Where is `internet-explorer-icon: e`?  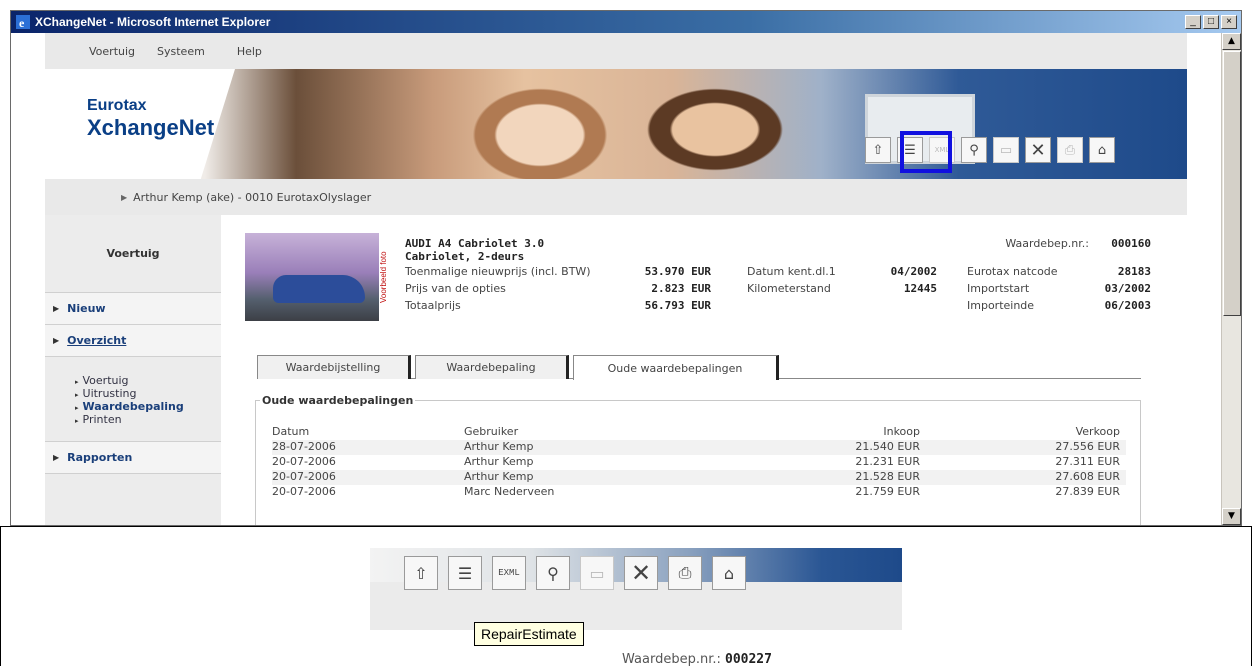
internet-explorer-icon: e is located at coordinates (23, 22).